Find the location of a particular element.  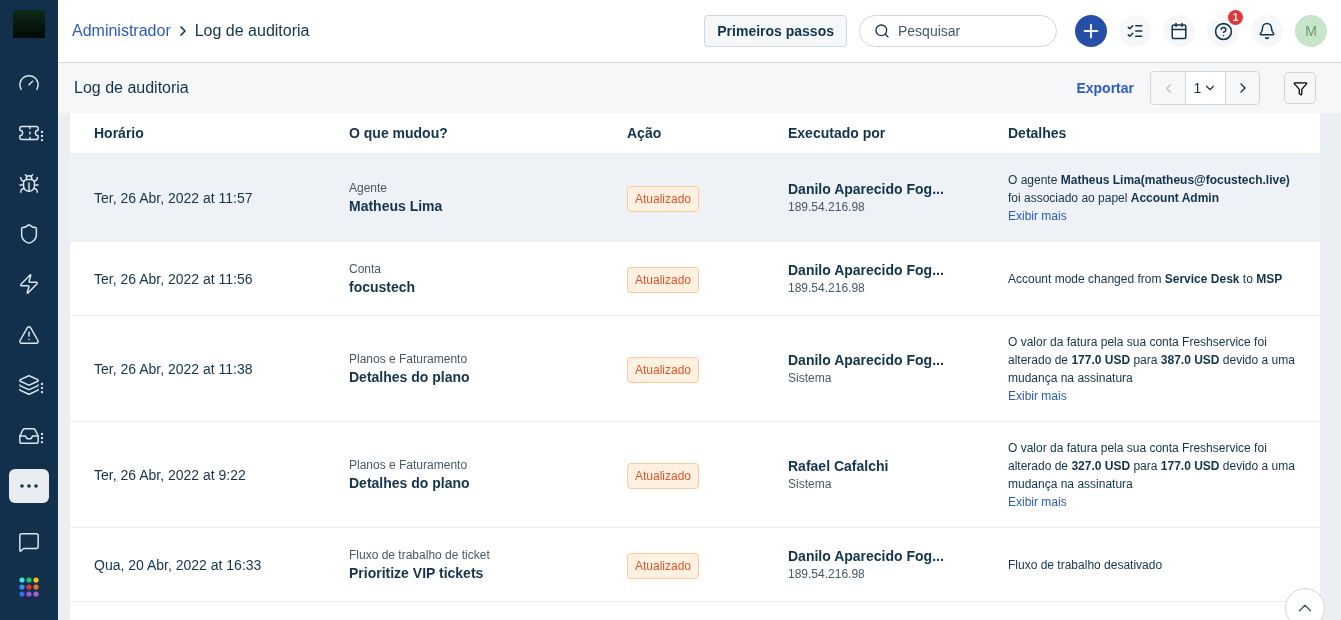

filter-icon is located at coordinates (1300, 88).